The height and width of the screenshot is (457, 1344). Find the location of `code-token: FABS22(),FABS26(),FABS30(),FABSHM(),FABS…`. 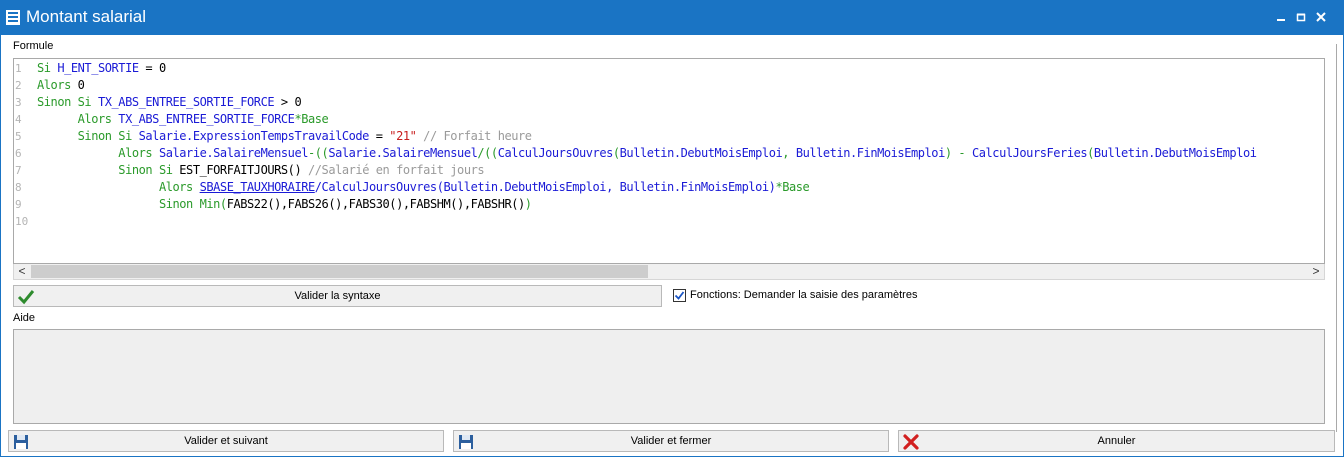

code-token: FABS22(),FABS26(),FABS30(),FABSHM(),FABS… is located at coordinates (376, 204).